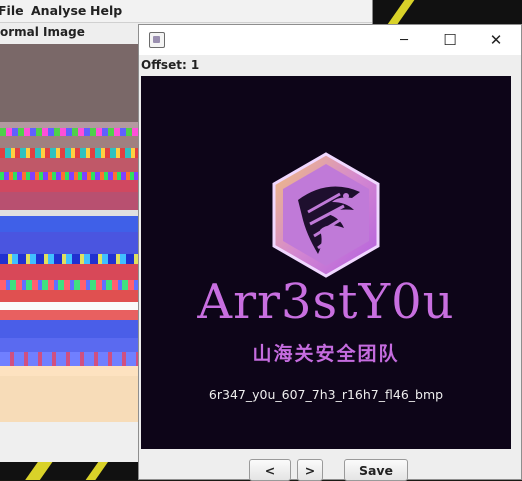 This screenshot has height=481, width=522. What do you see at coordinates (70, 442) in the screenshot?
I see `main-window-footer` at bounding box center [70, 442].